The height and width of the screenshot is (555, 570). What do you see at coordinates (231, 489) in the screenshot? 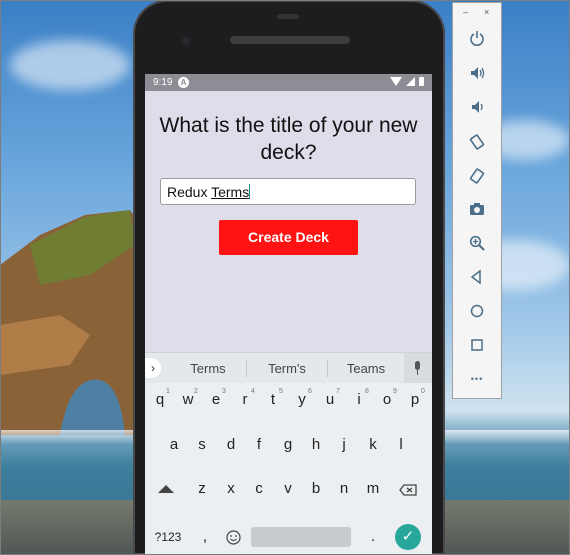
I see `key-x: x` at bounding box center [231, 489].